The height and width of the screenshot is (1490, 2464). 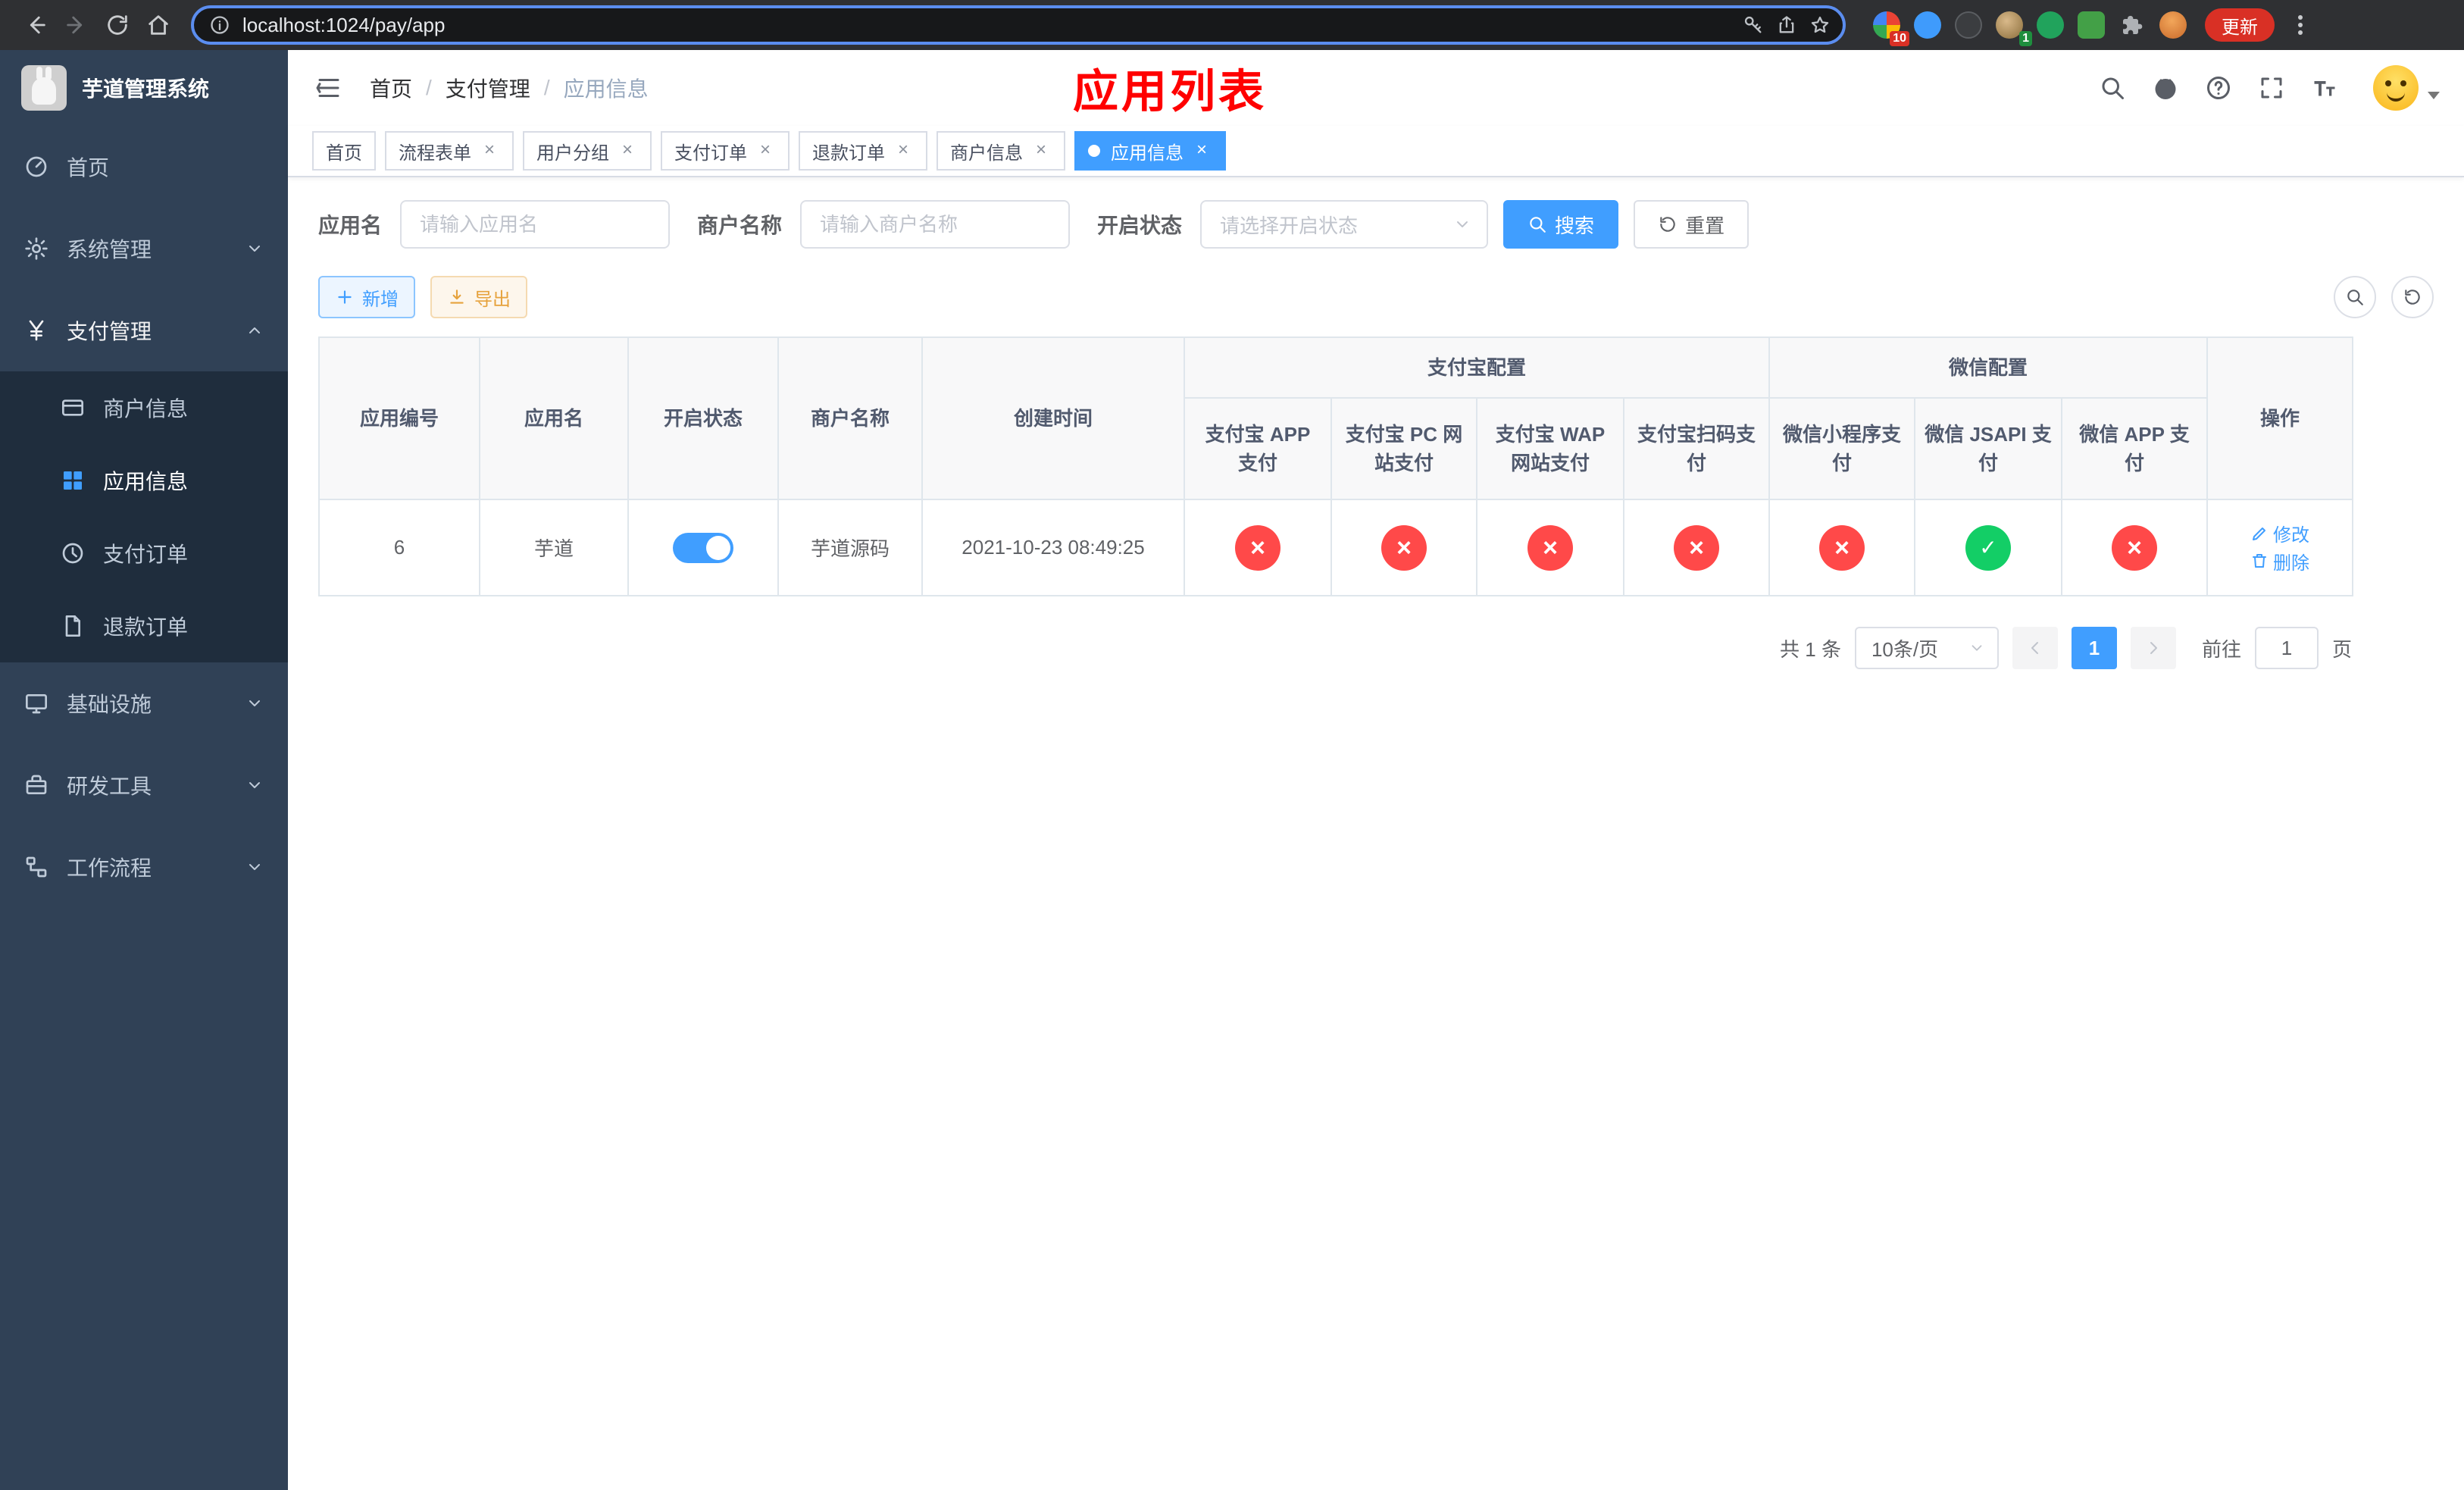 What do you see at coordinates (2412, 297) in the screenshot?
I see `refresh-table-button` at bounding box center [2412, 297].